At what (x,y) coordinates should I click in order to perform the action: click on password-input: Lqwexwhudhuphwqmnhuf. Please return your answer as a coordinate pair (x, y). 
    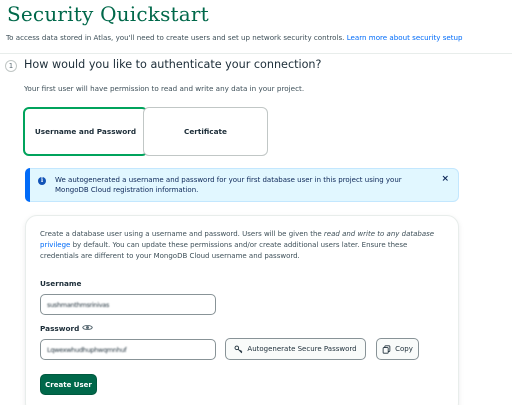
    Looking at the image, I should click on (128, 349).